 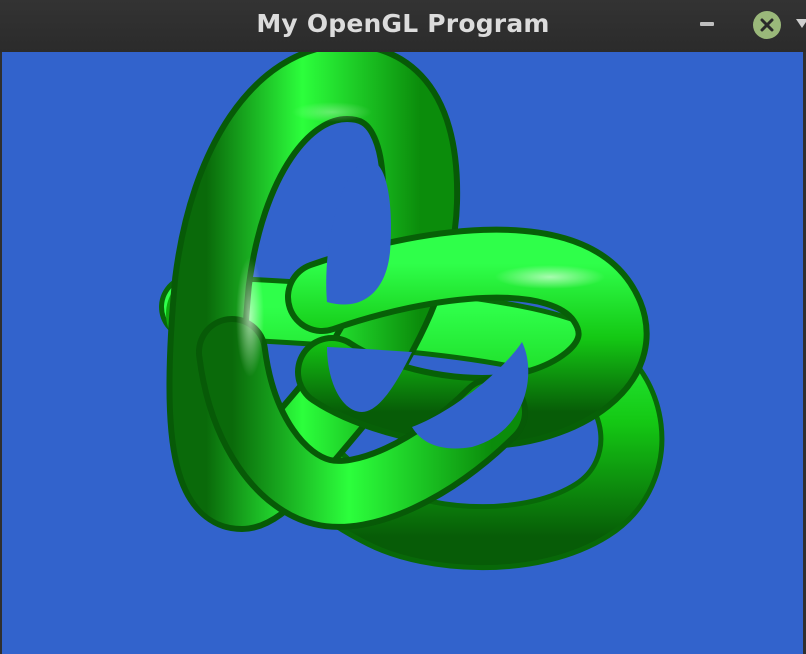 I want to click on close-icon, so click(x=767, y=25).